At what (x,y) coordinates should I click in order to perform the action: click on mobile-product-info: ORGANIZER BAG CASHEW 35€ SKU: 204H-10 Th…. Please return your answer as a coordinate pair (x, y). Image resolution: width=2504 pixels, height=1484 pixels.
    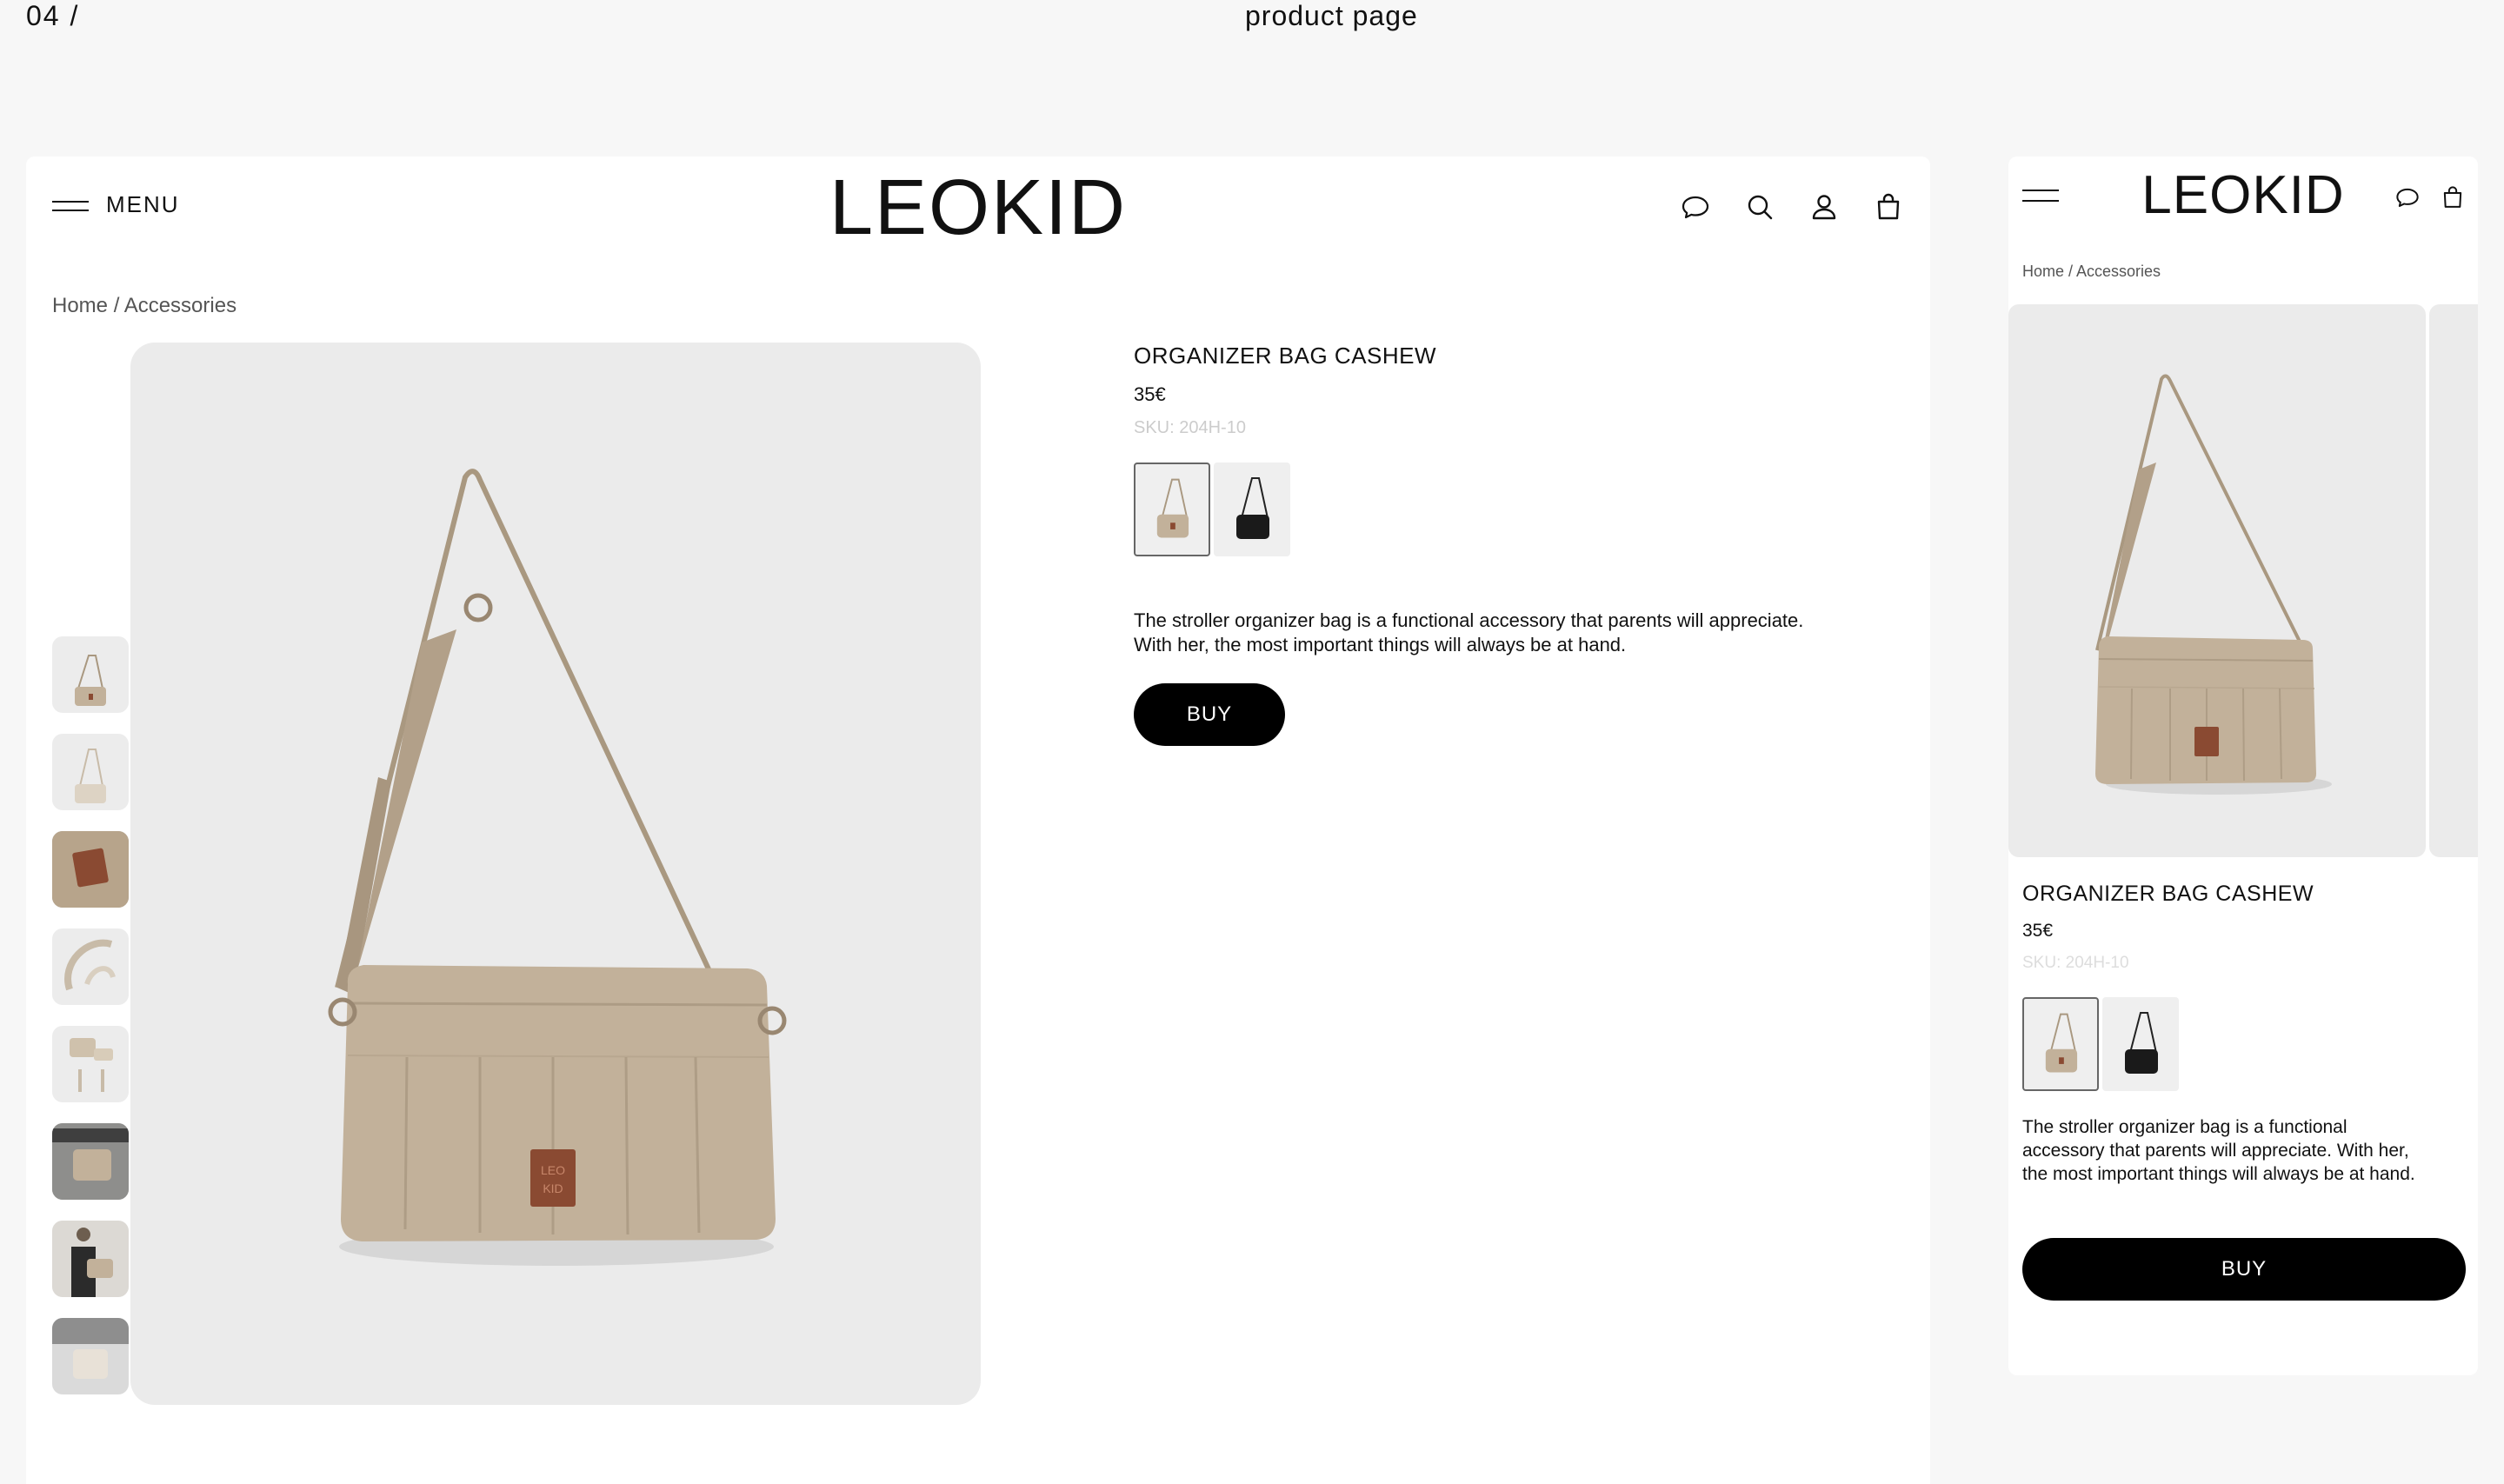
    Looking at the image, I should click on (2244, 1091).